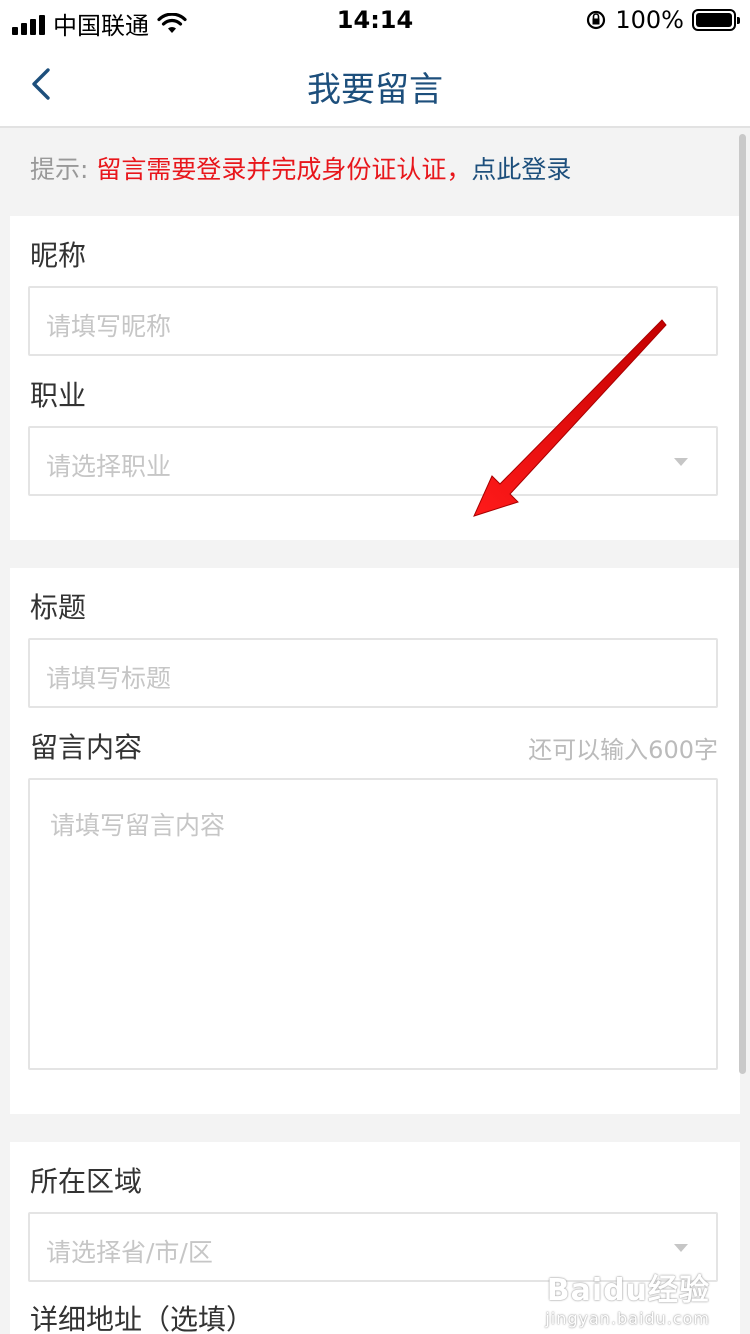 The height and width of the screenshot is (1334, 750). I want to click on watermark-brand: Baidu经验, so click(628, 1290).